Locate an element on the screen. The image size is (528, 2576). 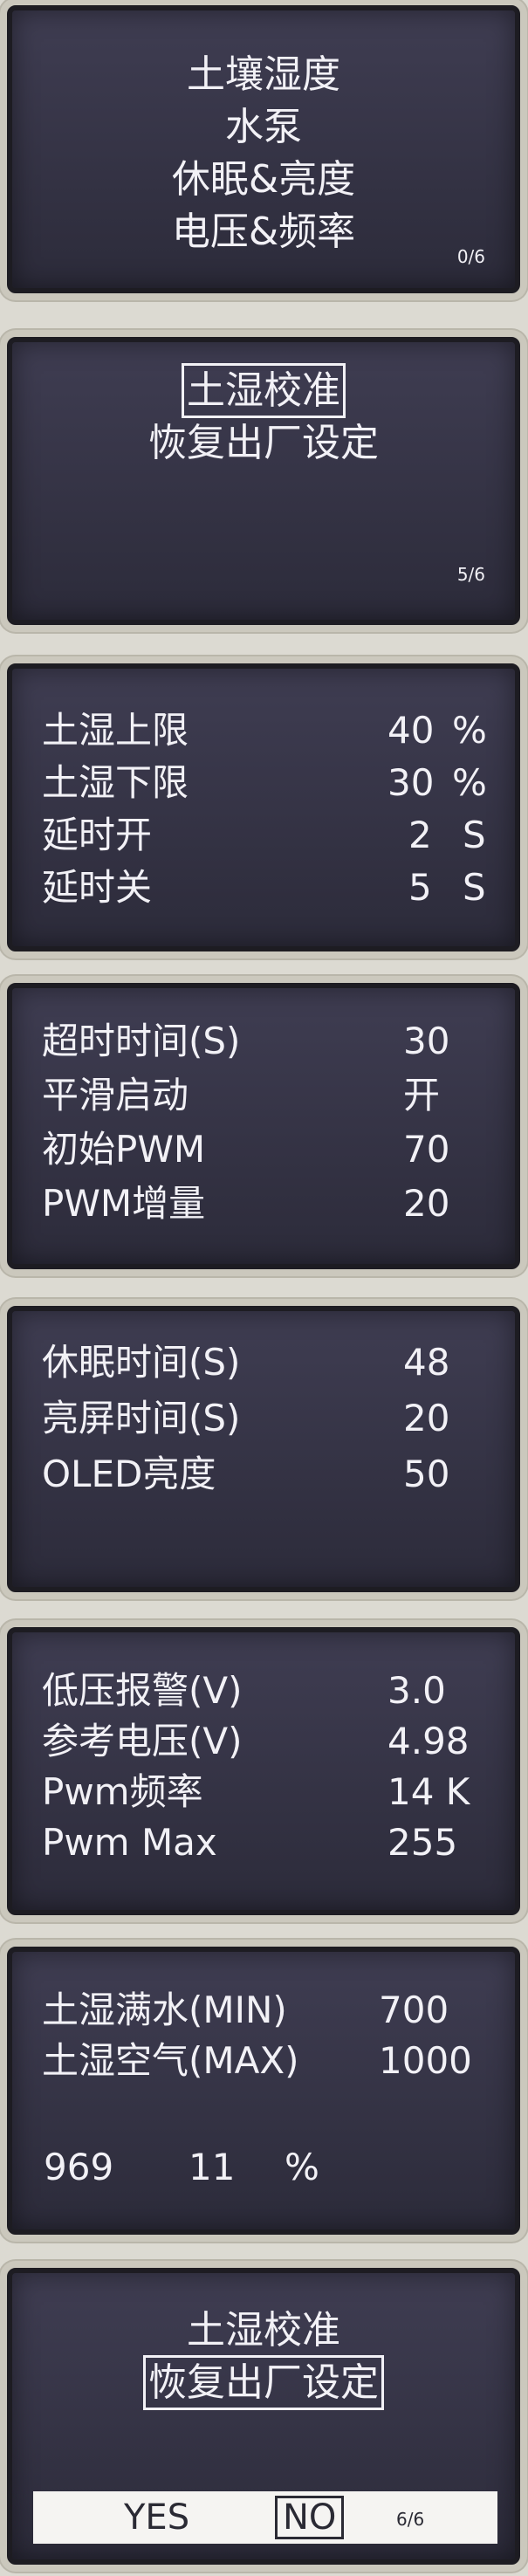
setting-label: 休眠时间(S) is located at coordinates (141, 1363).